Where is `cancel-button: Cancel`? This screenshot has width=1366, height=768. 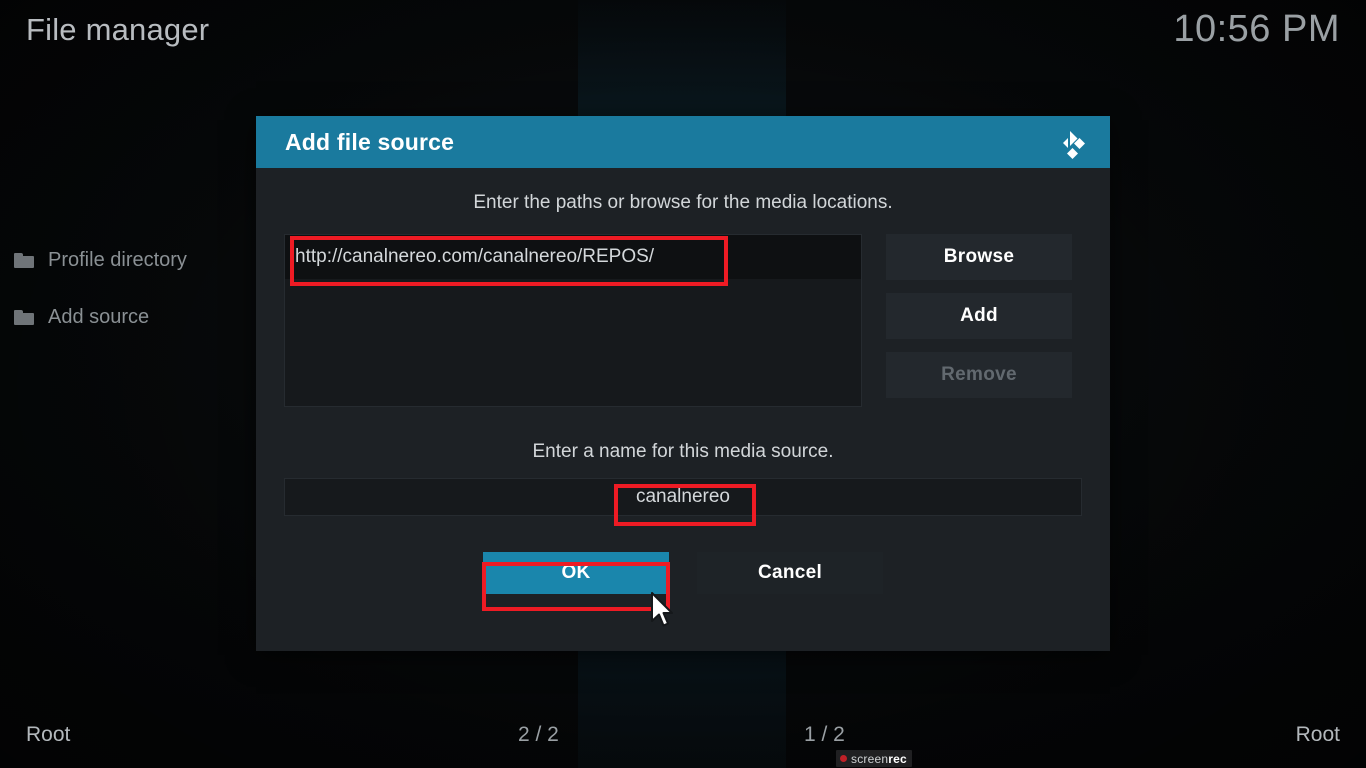
cancel-button: Cancel is located at coordinates (790, 573).